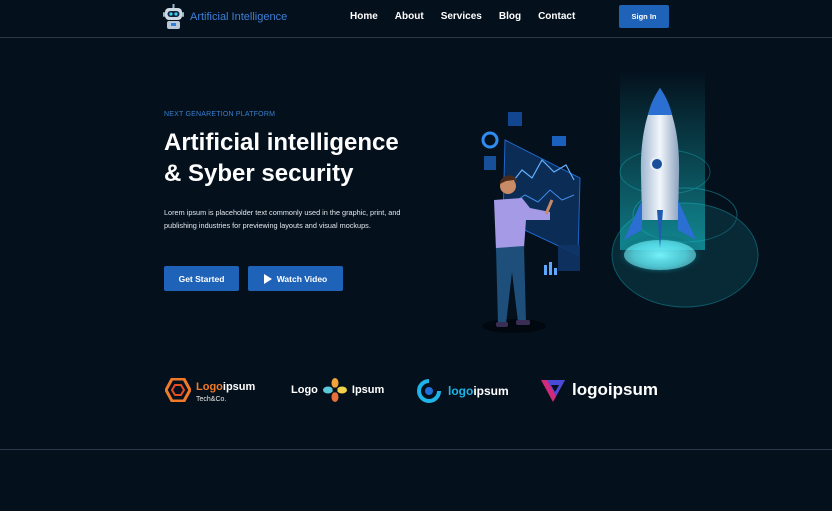 This screenshot has width=832, height=511. Describe the element at coordinates (239, 17) in the screenshot. I see `brand-name: Artificial Intelligence` at that location.